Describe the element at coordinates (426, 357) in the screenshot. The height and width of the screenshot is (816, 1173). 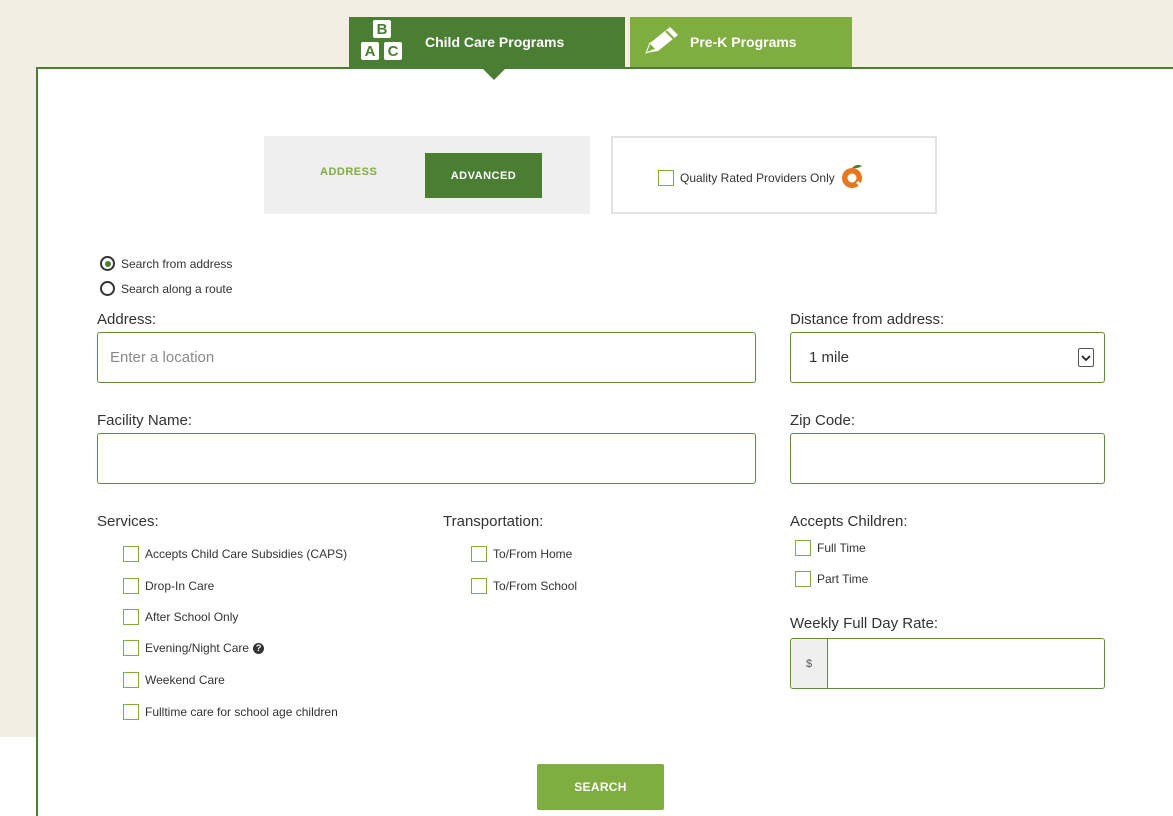
I see `address-input` at that location.